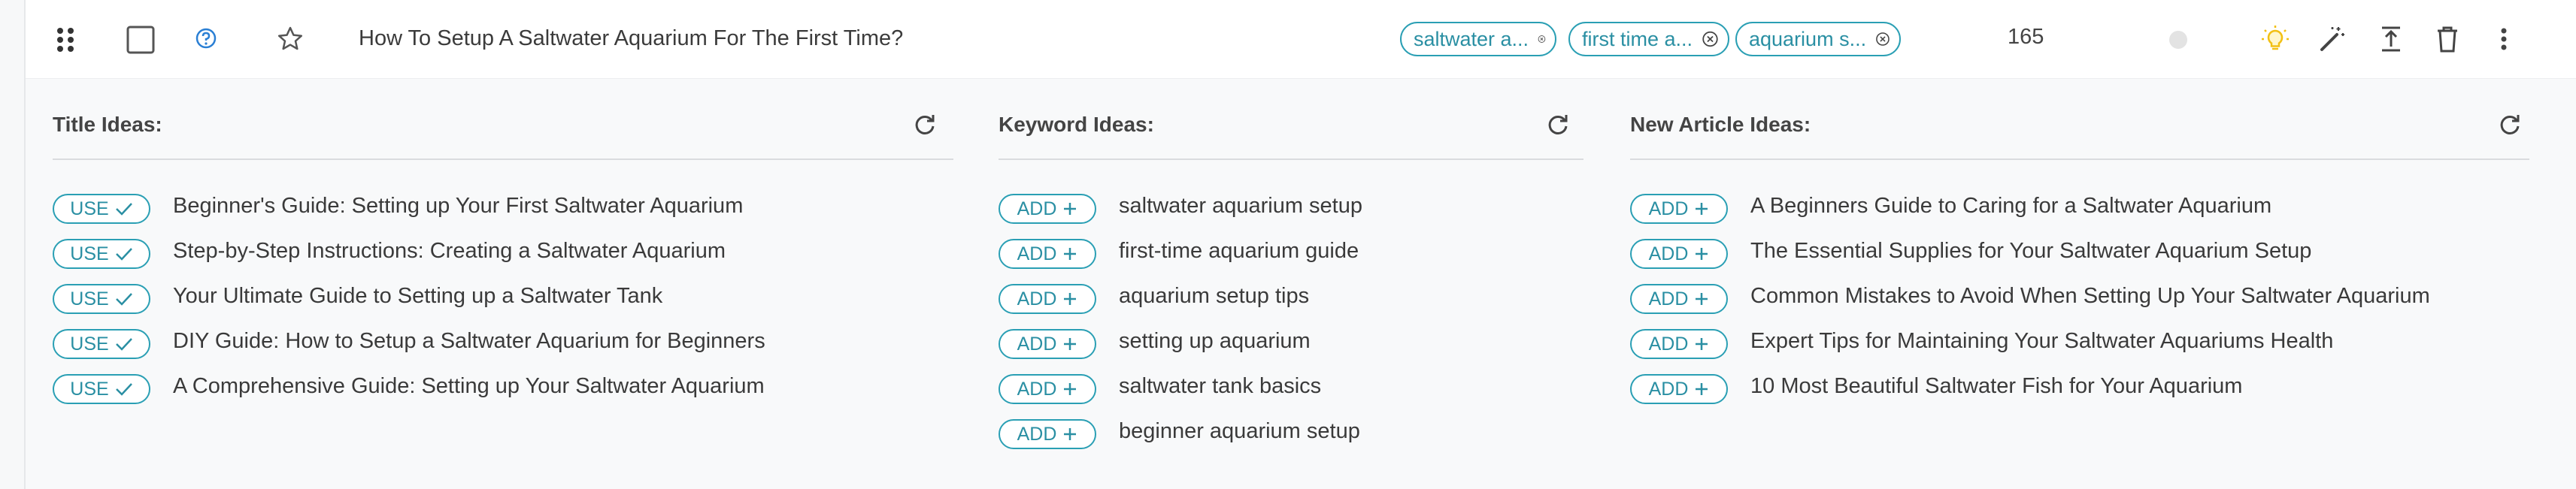 The height and width of the screenshot is (489, 2576). I want to click on keyword-idea: setting up aquarium, so click(1215, 341).